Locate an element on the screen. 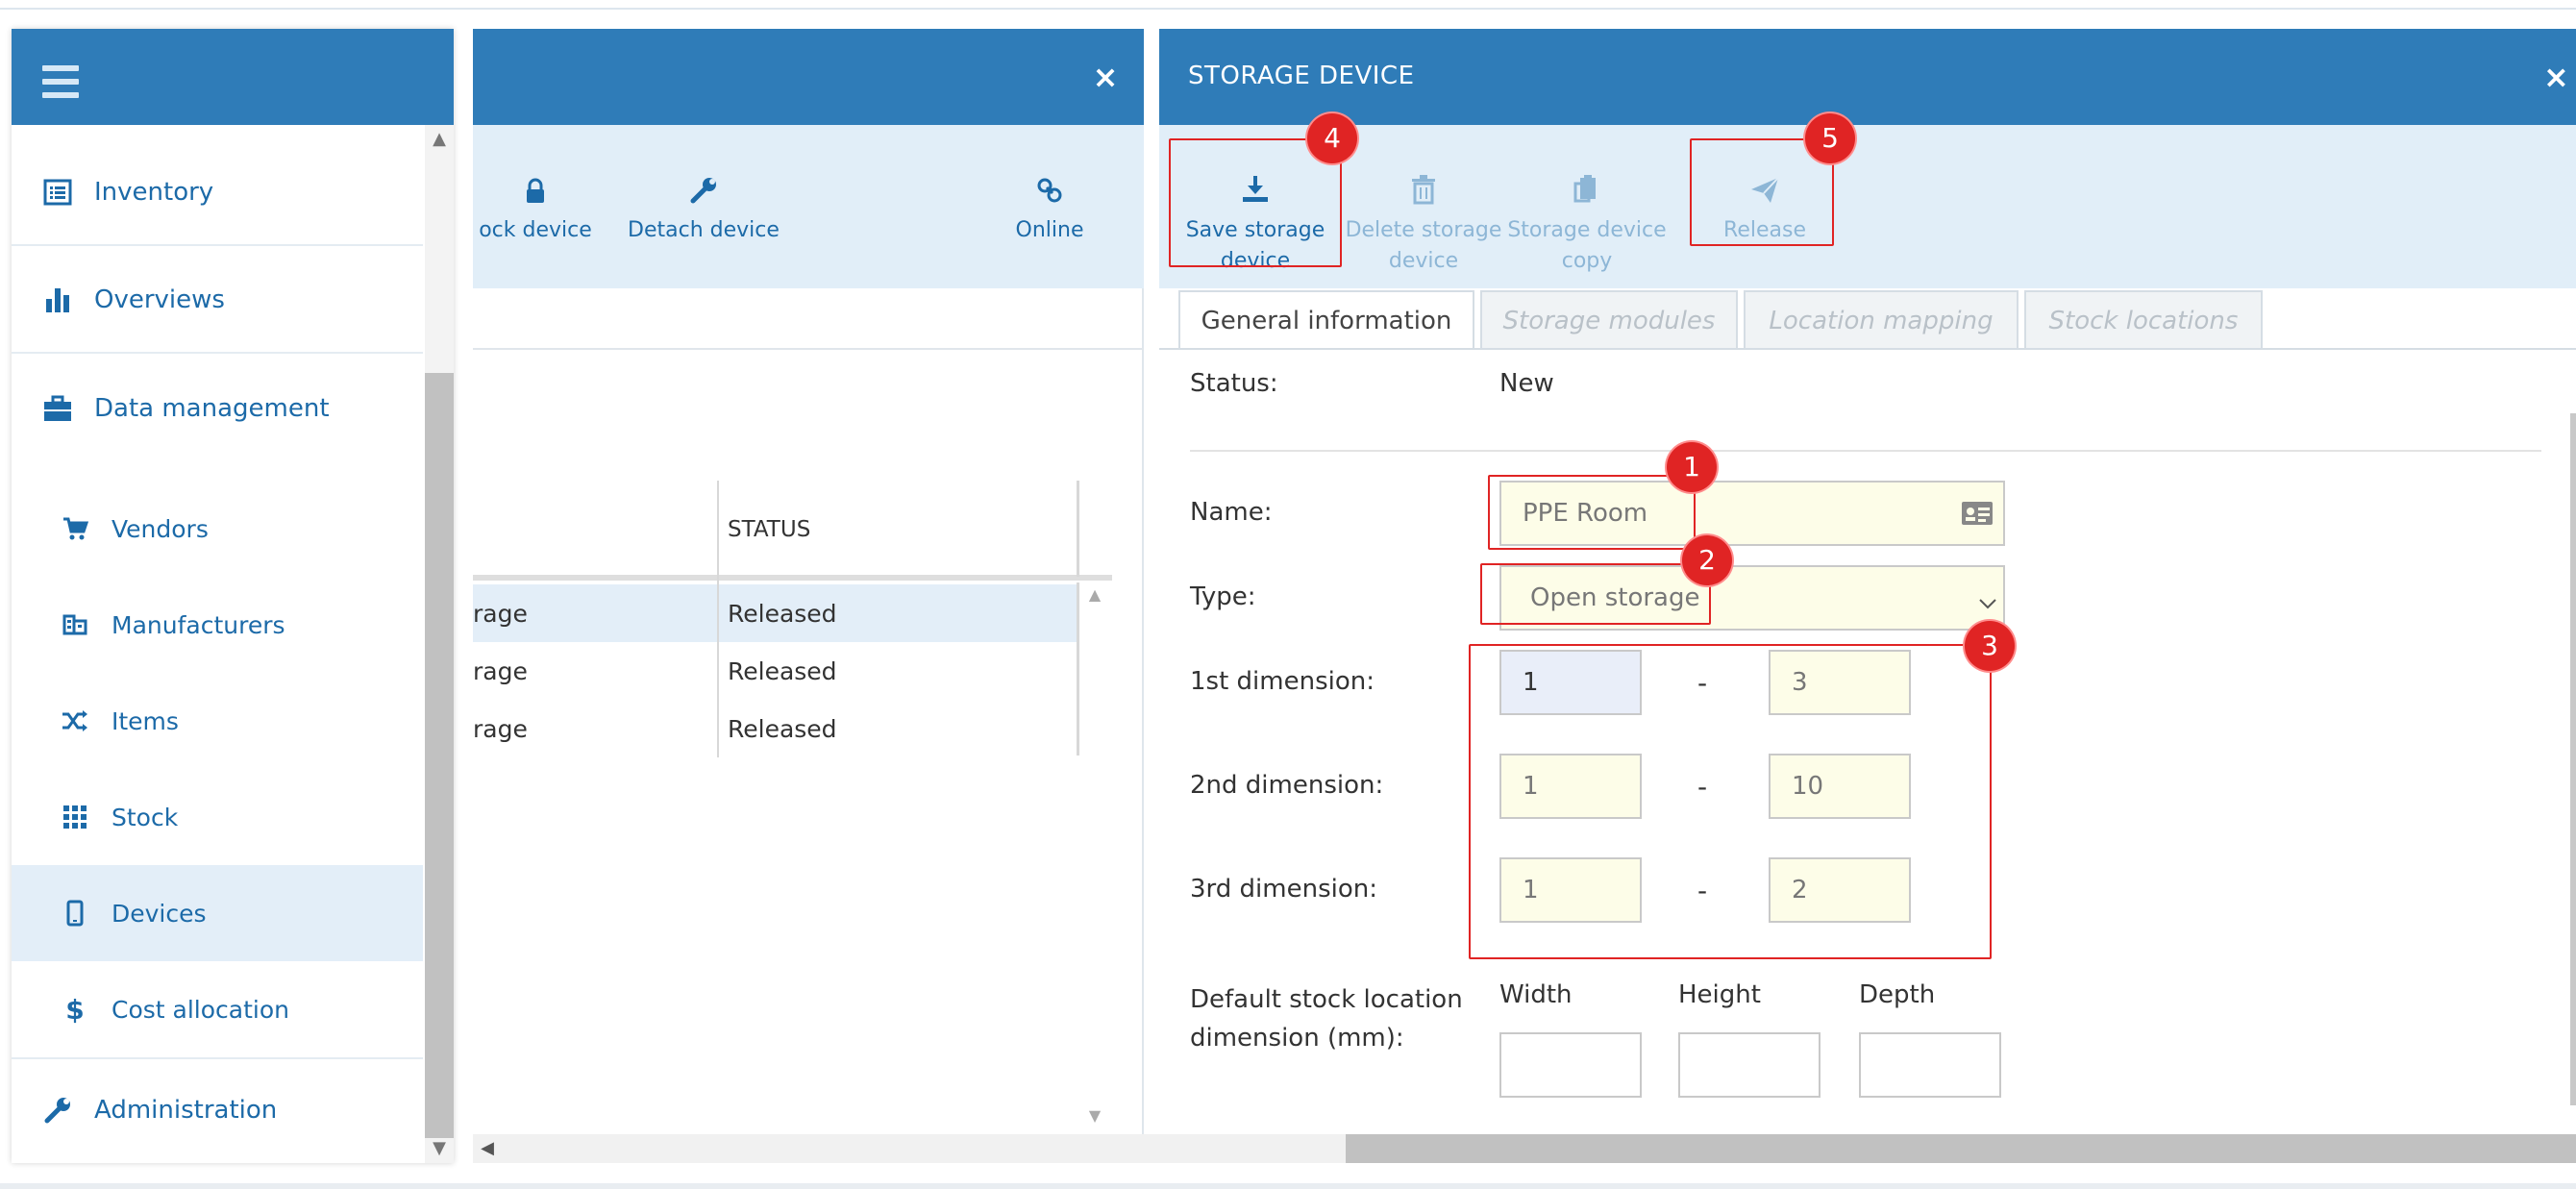  nav-scrollbar: ▲ ▼ is located at coordinates (439, 644).